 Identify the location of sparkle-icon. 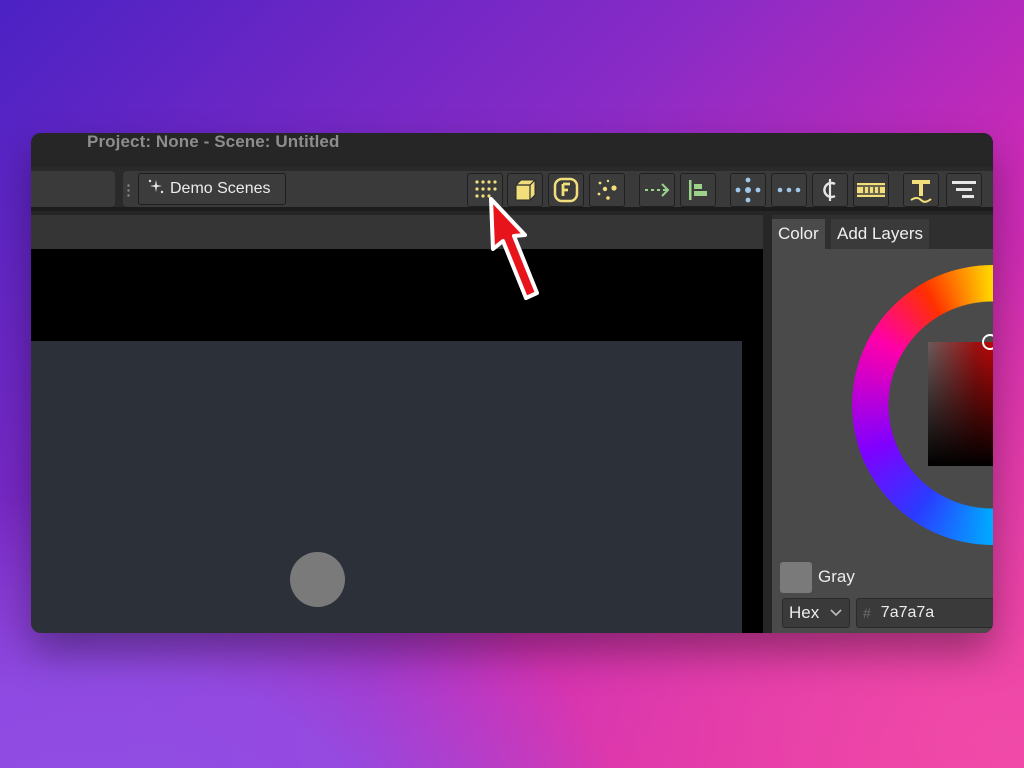
(156, 189).